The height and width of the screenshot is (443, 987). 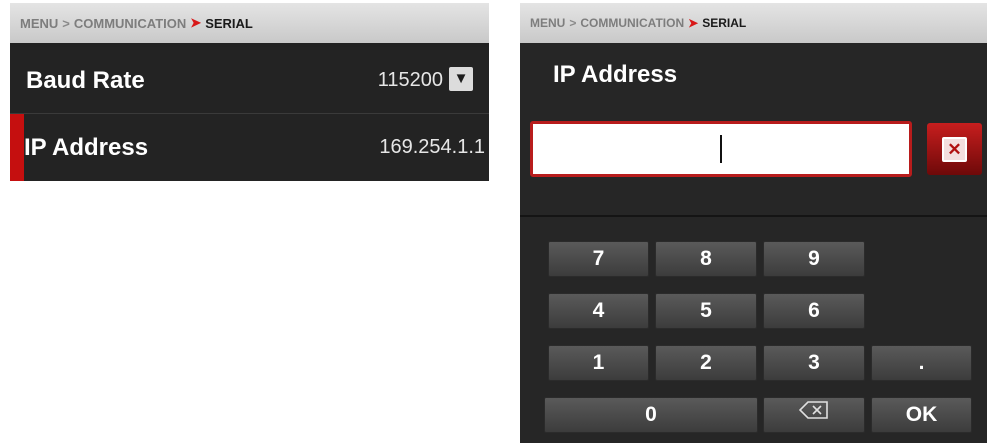 I want to click on chevron-down-icon: ▼, so click(x=461, y=78).